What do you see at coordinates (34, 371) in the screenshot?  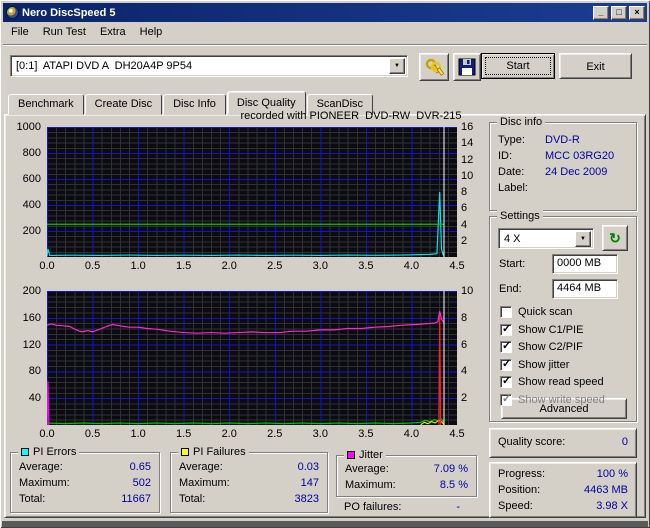 I see `axis-tick-label: 80` at bounding box center [34, 371].